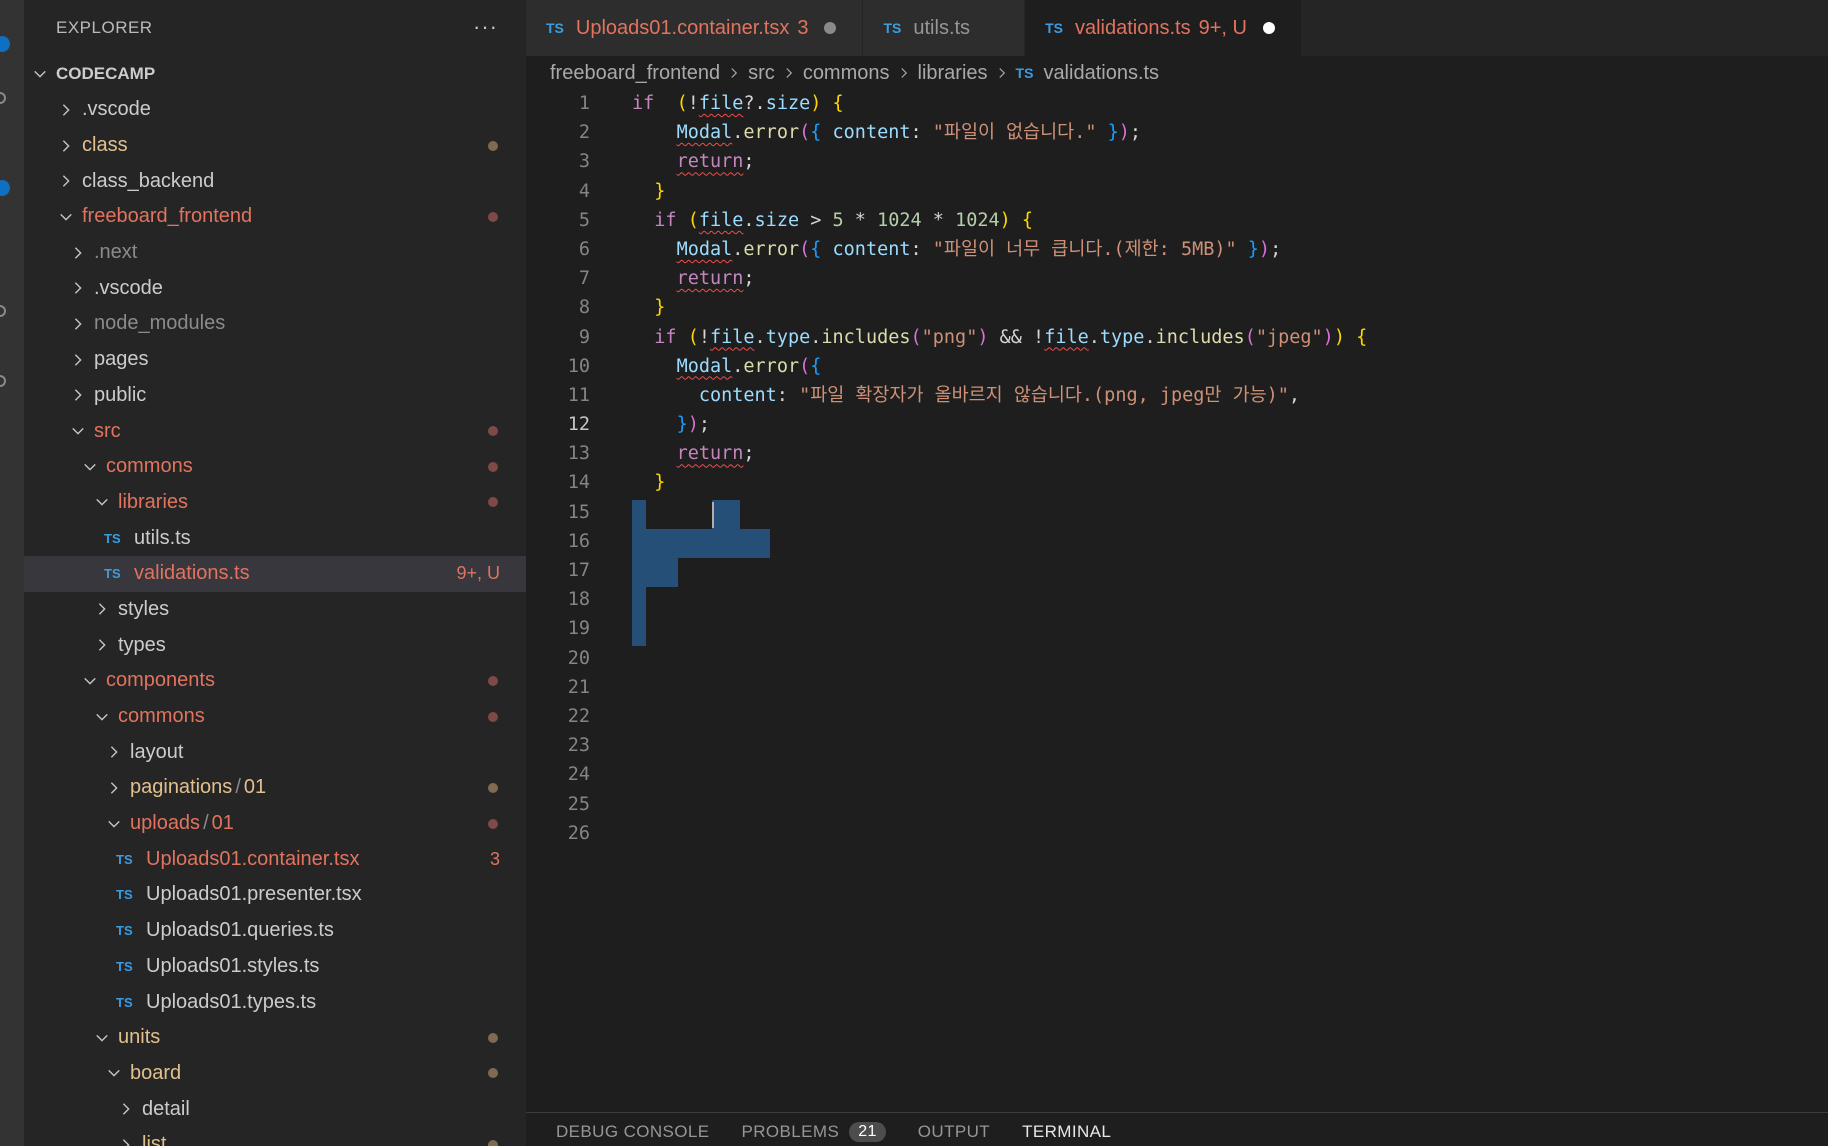 The image size is (1828, 1146). I want to click on extensions-icon, so click(3, 381).